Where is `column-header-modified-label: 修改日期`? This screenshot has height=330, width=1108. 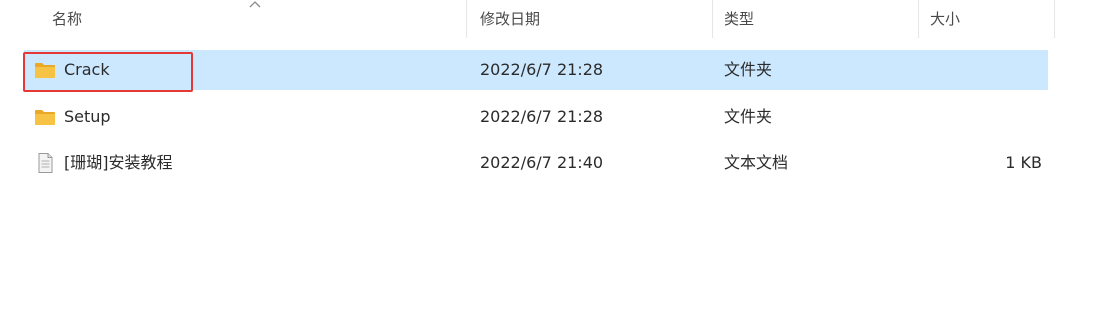 column-header-modified-label: 修改日期 is located at coordinates (510, 19).